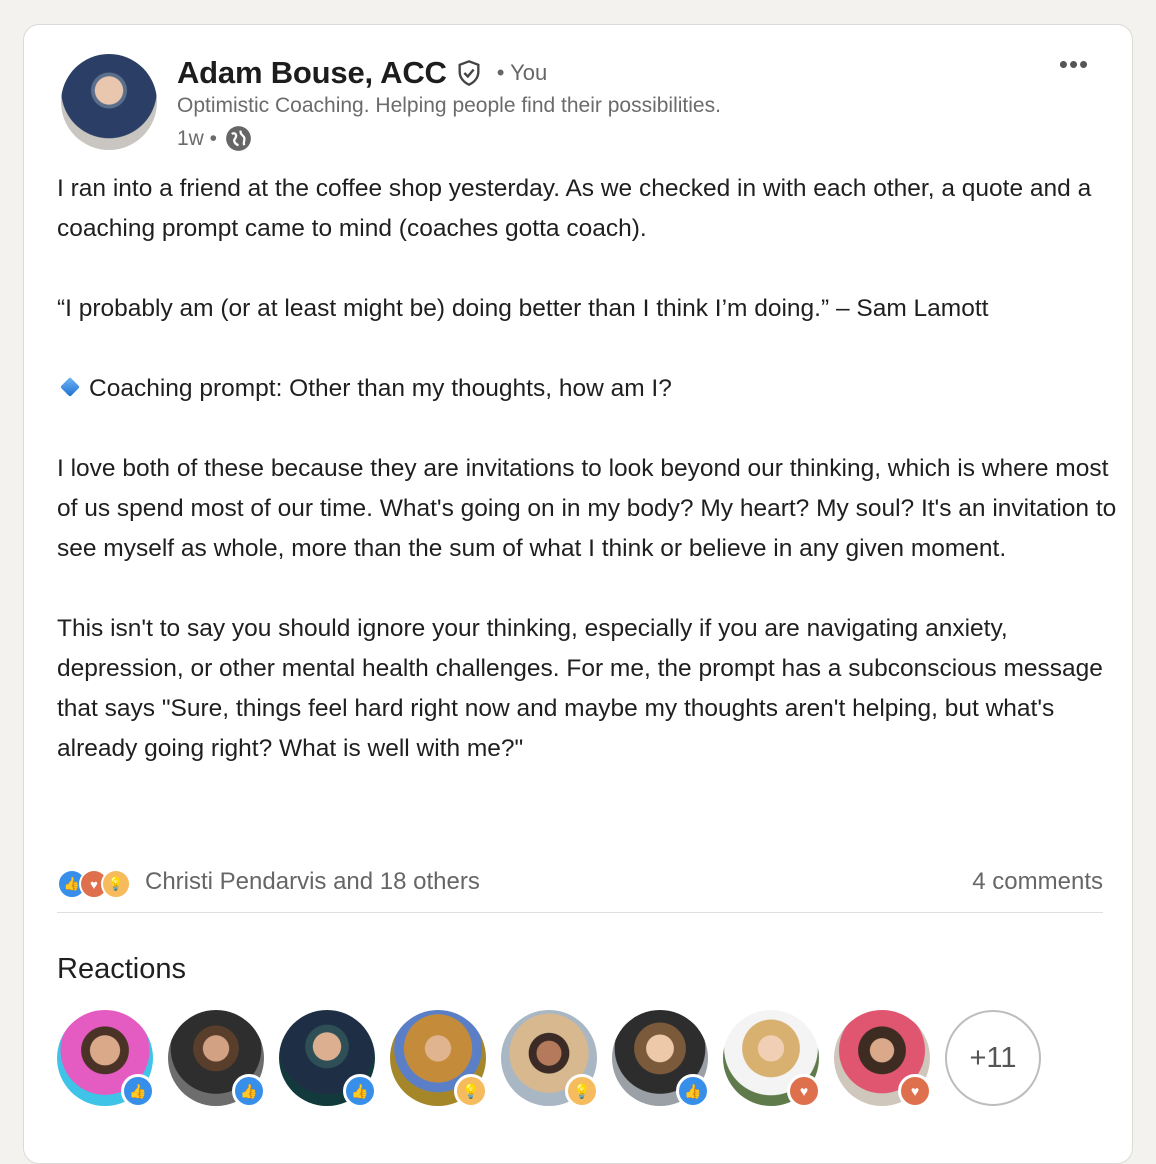  I want to click on reactor-avatars: 👍 👍 👍 💡 💡 👍 ♥ ♥ +11, so click(549, 1059).